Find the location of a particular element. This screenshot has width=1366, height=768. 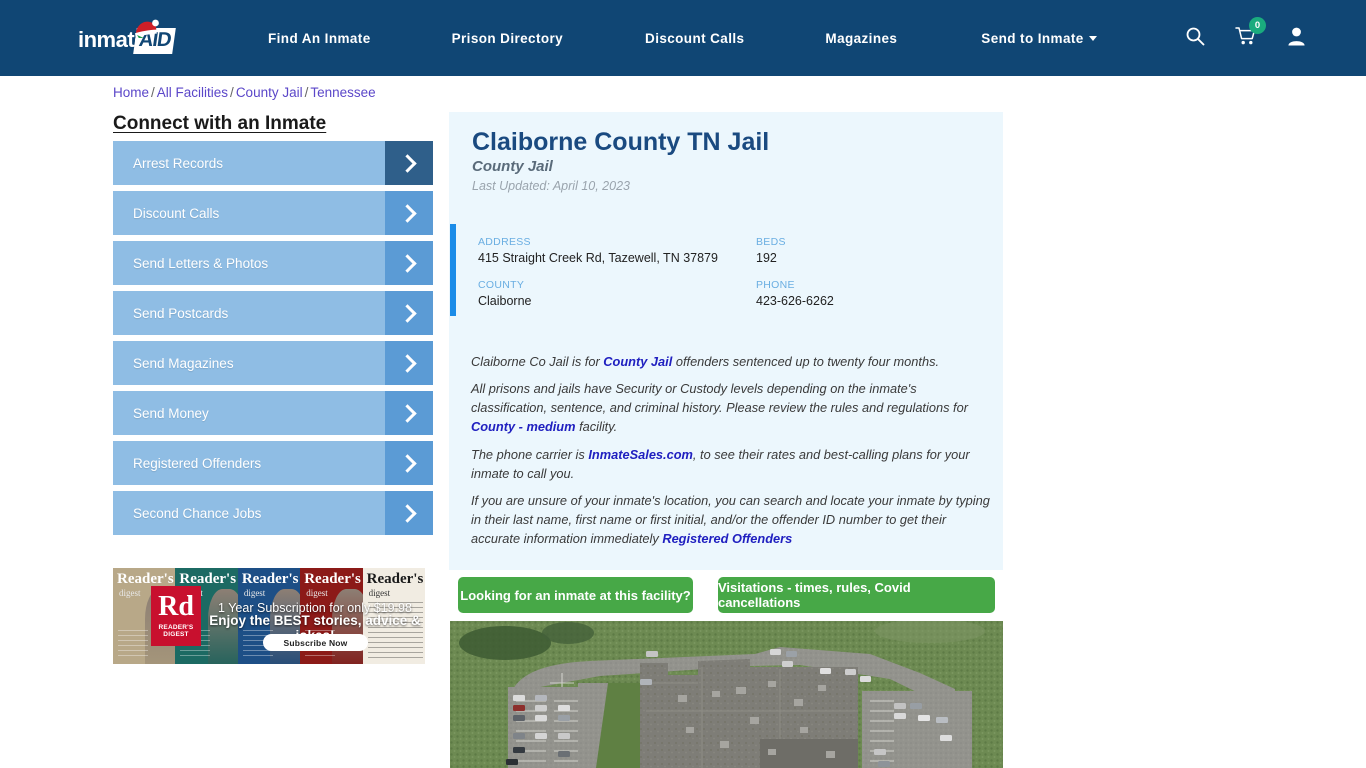

cart-count-badge: 0 is located at coordinates (1257, 25).